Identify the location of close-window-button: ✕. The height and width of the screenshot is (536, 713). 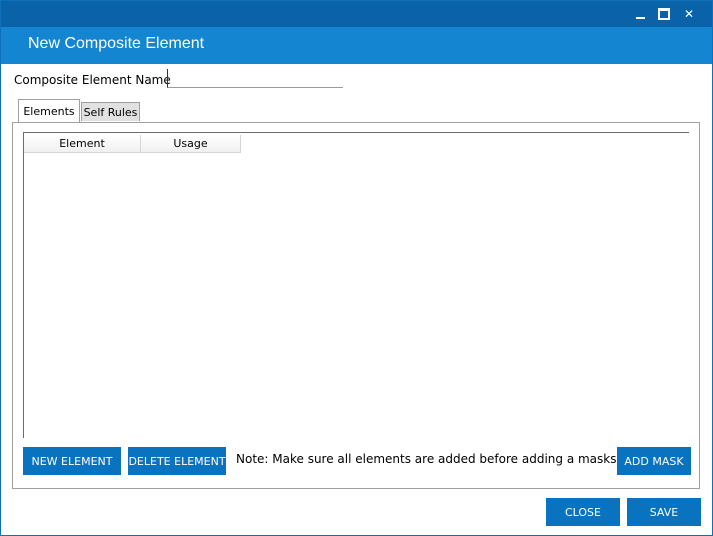
(689, 14).